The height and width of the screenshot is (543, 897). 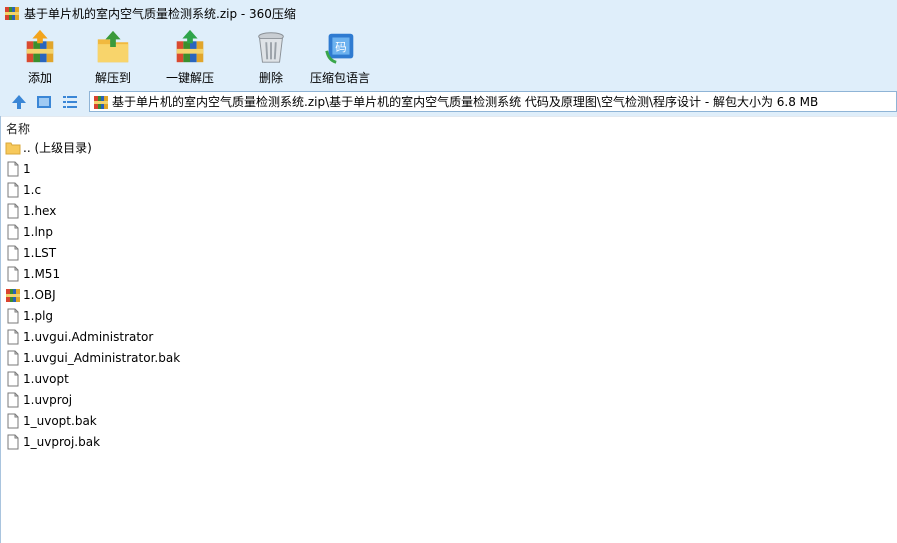 What do you see at coordinates (48, 399) in the screenshot?
I see `file-name: 1.uvproj` at bounding box center [48, 399].